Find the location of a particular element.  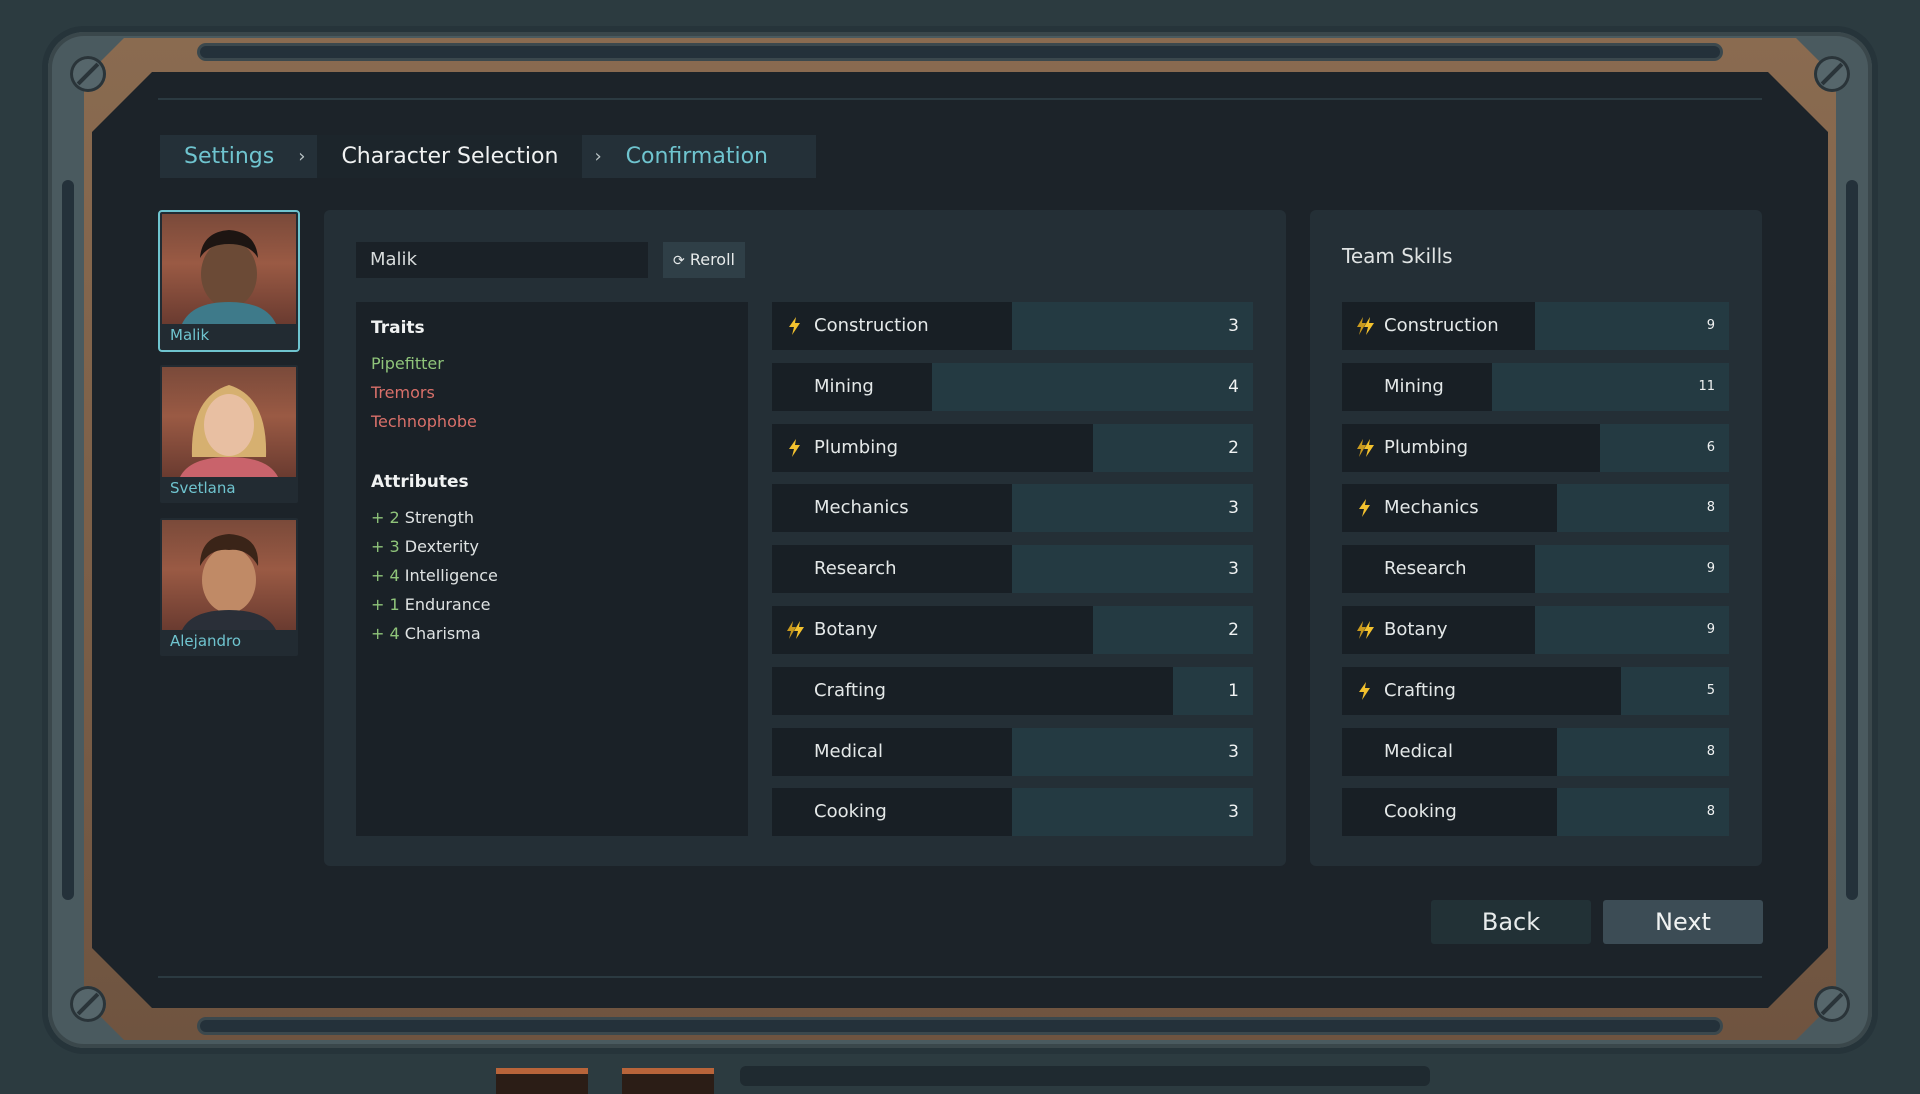

attribute-item: + 1 Endurance is located at coordinates (431, 604).